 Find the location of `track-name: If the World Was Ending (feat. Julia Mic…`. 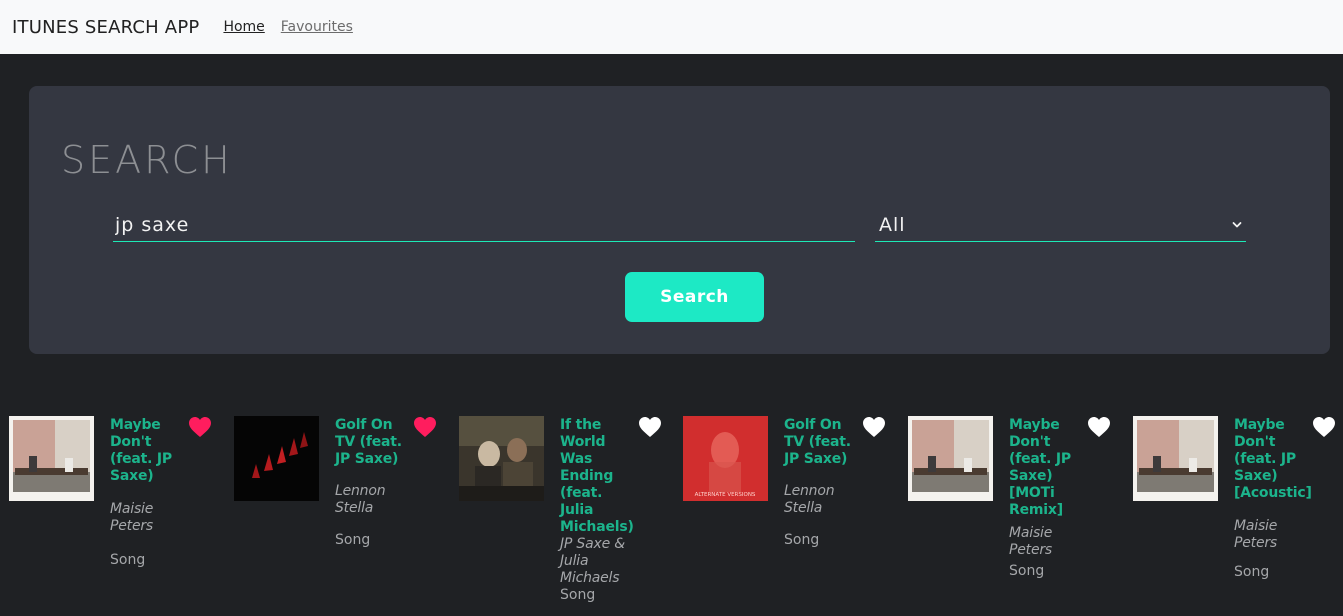

track-name: If the World Was Ending (feat. Julia Mic… is located at coordinates (597, 476).